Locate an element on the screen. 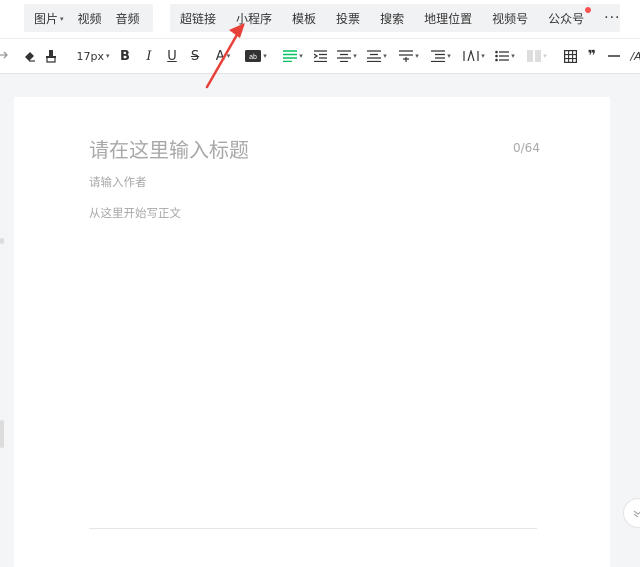 Image resolution: width=640 pixels, height=567 pixels. insert-official-account-button: 公众号 is located at coordinates (570, 16).